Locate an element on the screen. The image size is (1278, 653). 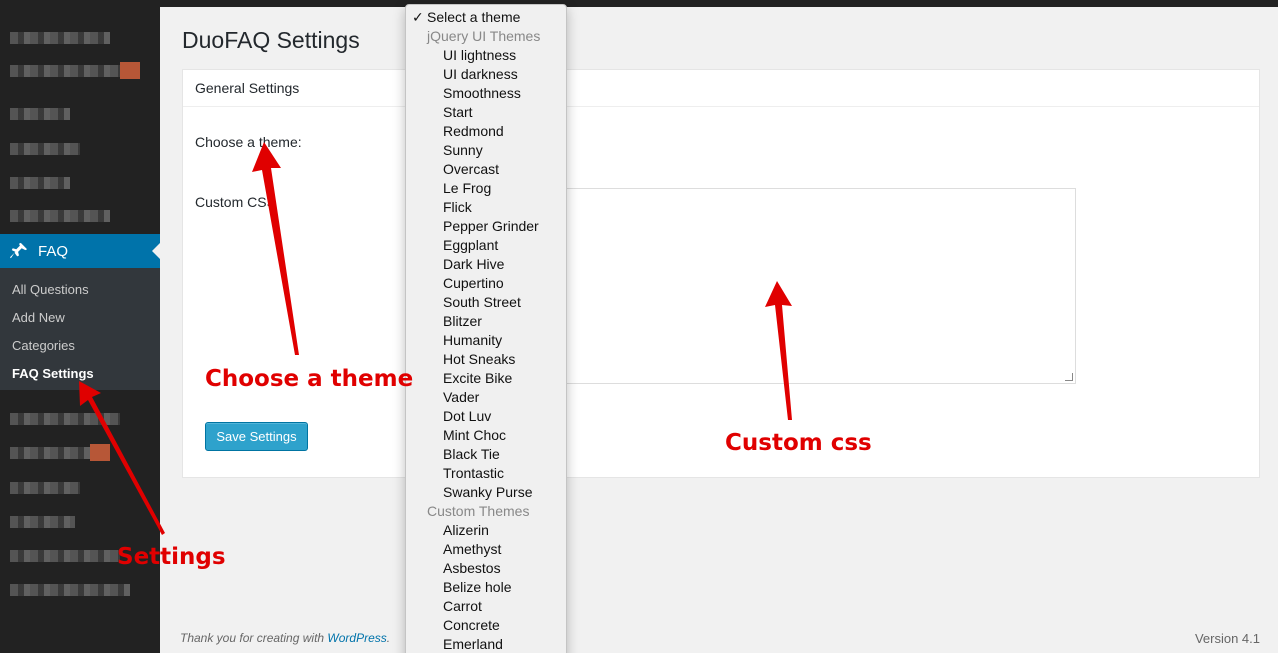
arrow-to-theme-label is located at coordinates (275, 248).